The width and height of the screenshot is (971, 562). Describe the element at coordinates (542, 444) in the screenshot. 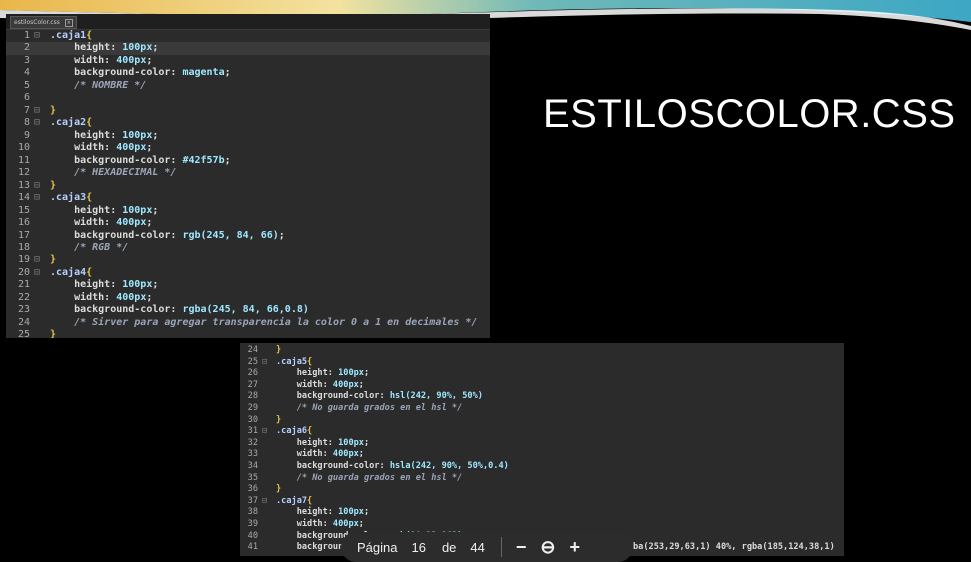

I see `code-line: 32 height: 100px;` at that location.